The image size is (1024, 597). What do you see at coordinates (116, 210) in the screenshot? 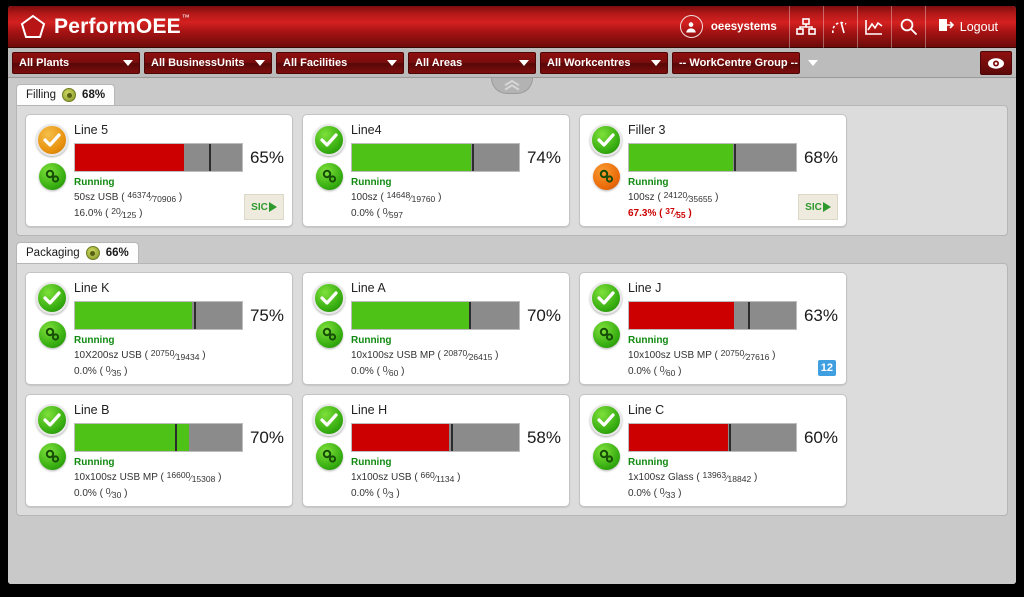
I see `secondary-numerator: 20` at bounding box center [116, 210].